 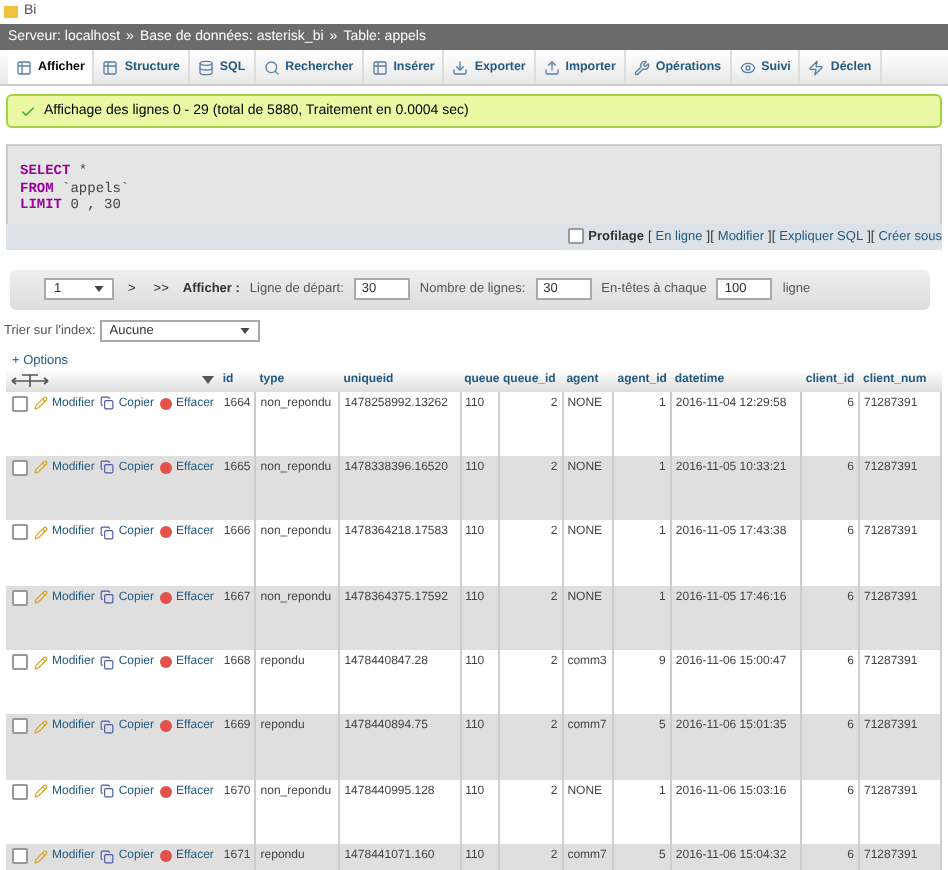 What do you see at coordinates (271, 67) in the screenshot?
I see `search-icon` at bounding box center [271, 67].